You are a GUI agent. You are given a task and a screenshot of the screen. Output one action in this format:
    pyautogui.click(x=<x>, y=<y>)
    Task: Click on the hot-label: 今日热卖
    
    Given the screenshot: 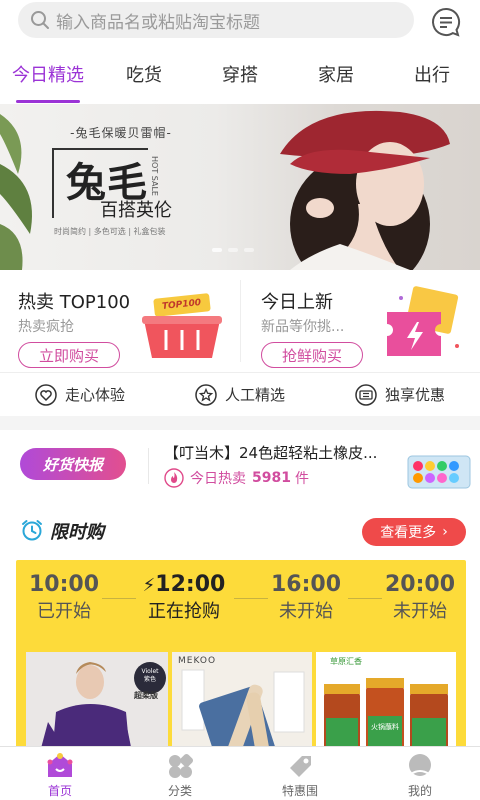 What is the action you would take?
    pyautogui.click(x=218, y=479)
    